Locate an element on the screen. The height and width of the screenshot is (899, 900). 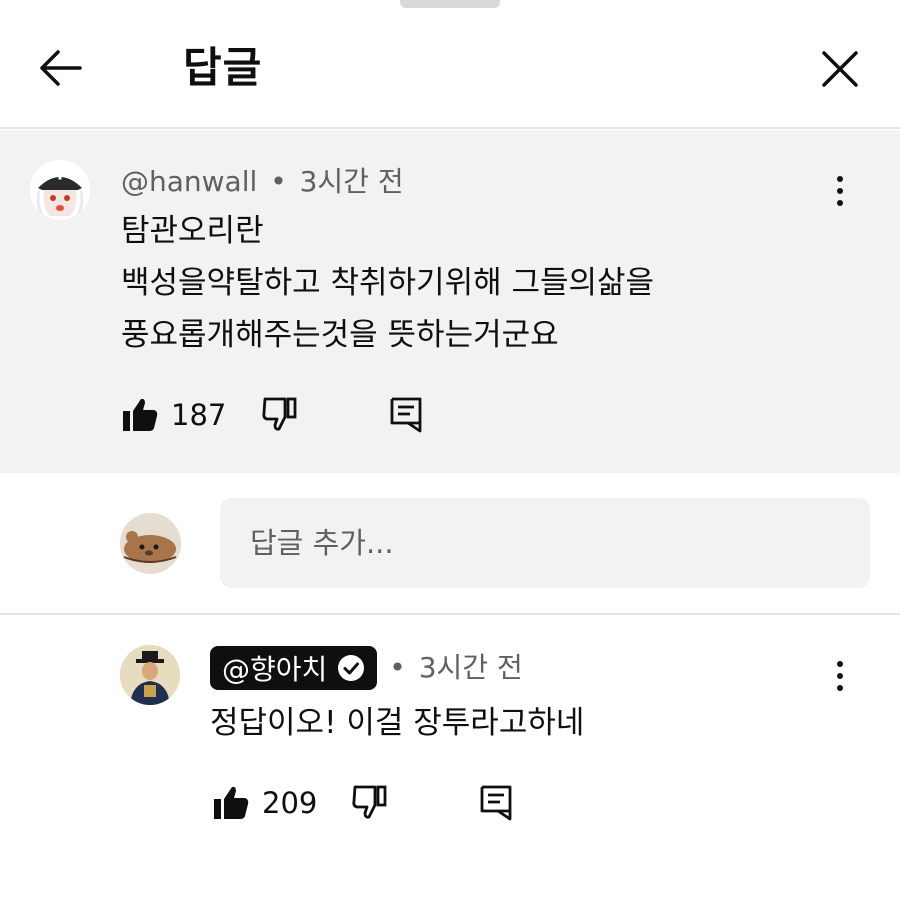
back-button is located at coordinates (60, 68).